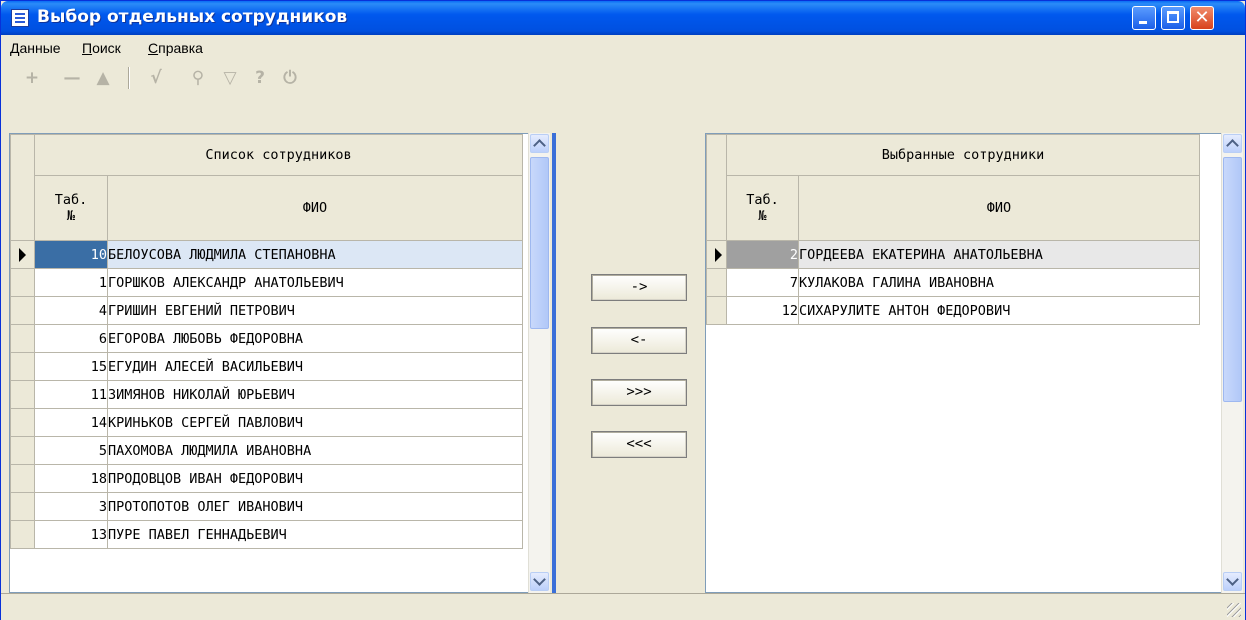 The height and width of the screenshot is (620, 1246). What do you see at coordinates (623, 18) in the screenshot?
I see `title-bar: Выбор отдельных сотрудников ✕` at bounding box center [623, 18].